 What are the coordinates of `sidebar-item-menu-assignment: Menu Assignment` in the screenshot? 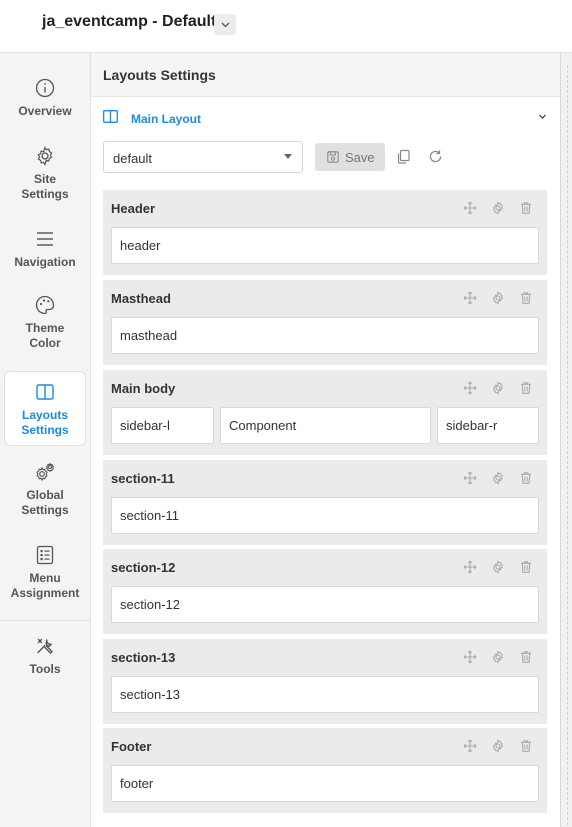 It's located at (45, 572).